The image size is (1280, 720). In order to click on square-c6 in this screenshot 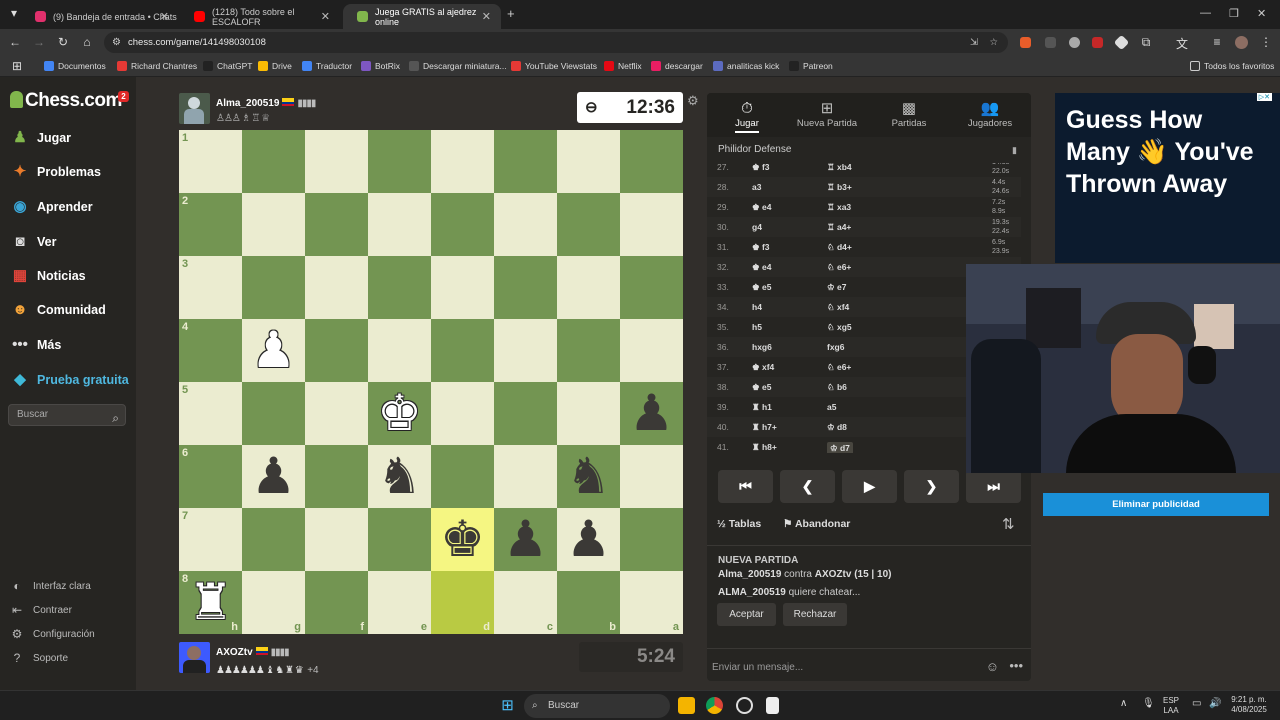, I will do `click(525, 476)`.